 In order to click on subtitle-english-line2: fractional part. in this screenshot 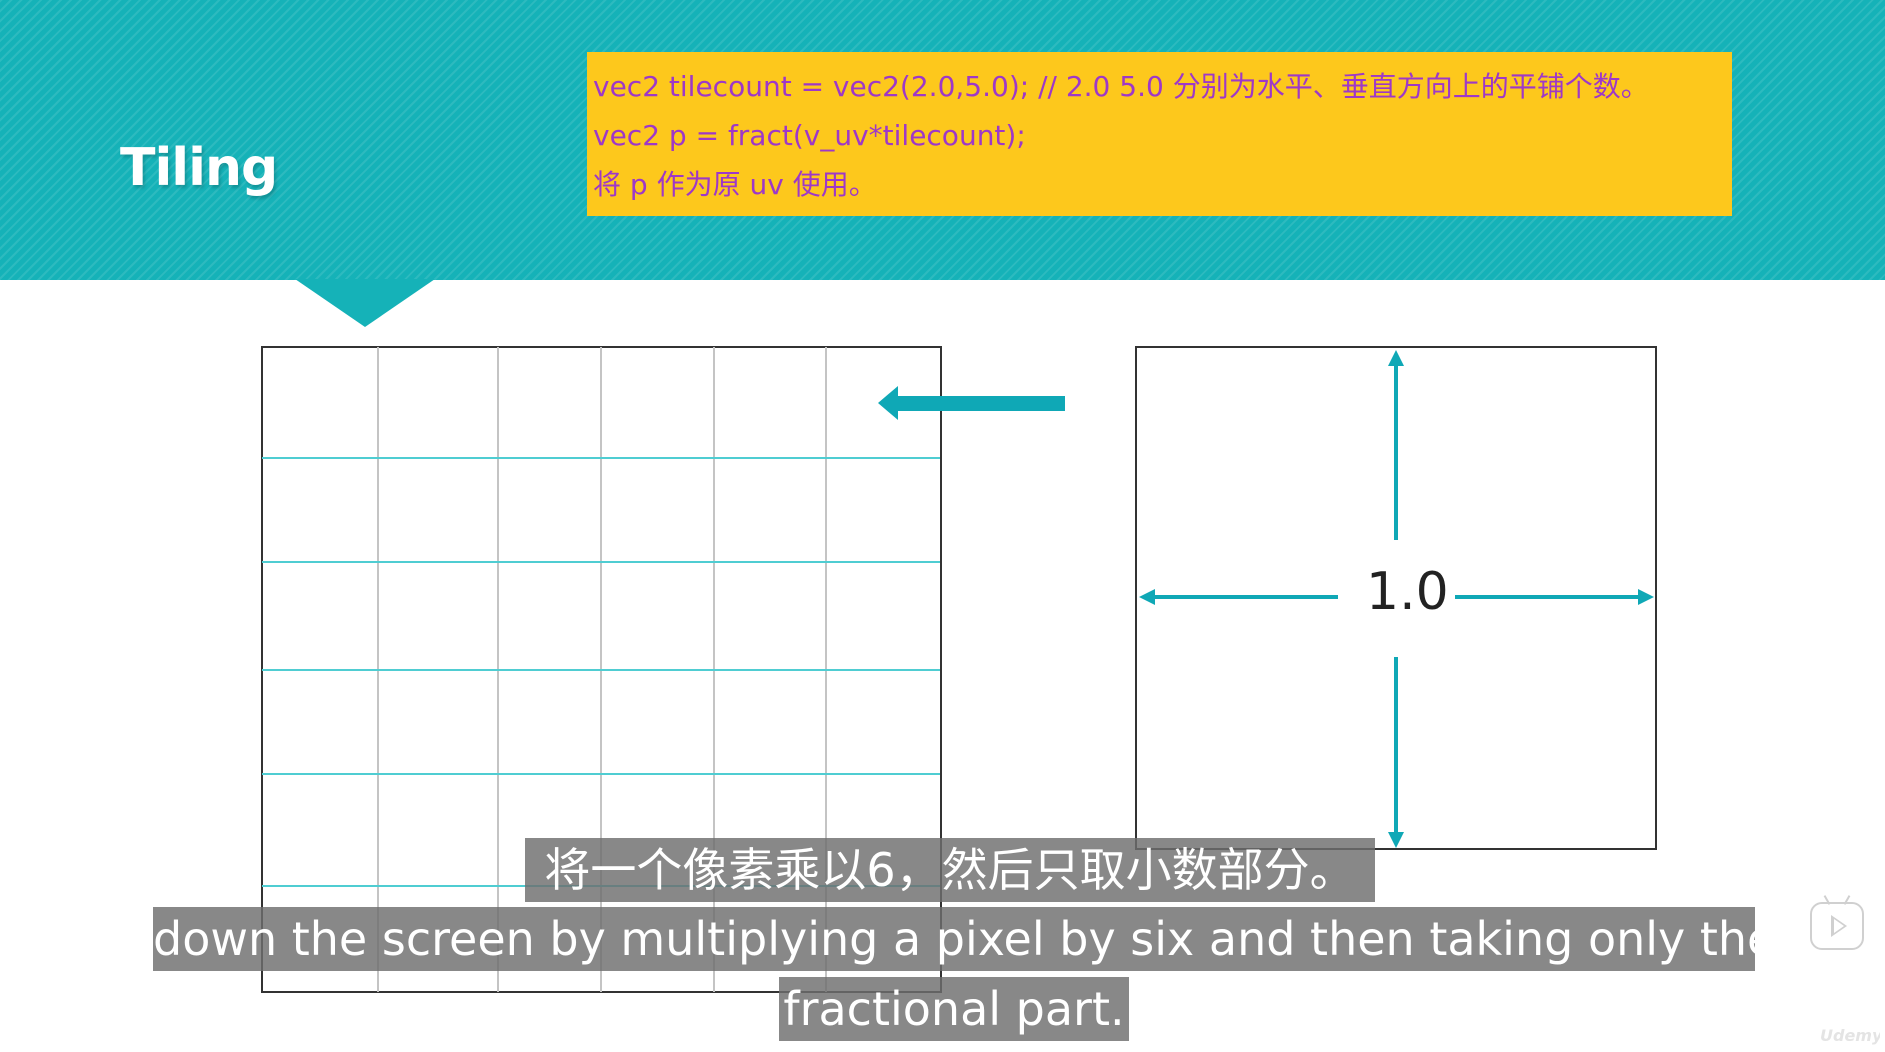, I will do `click(954, 1009)`.